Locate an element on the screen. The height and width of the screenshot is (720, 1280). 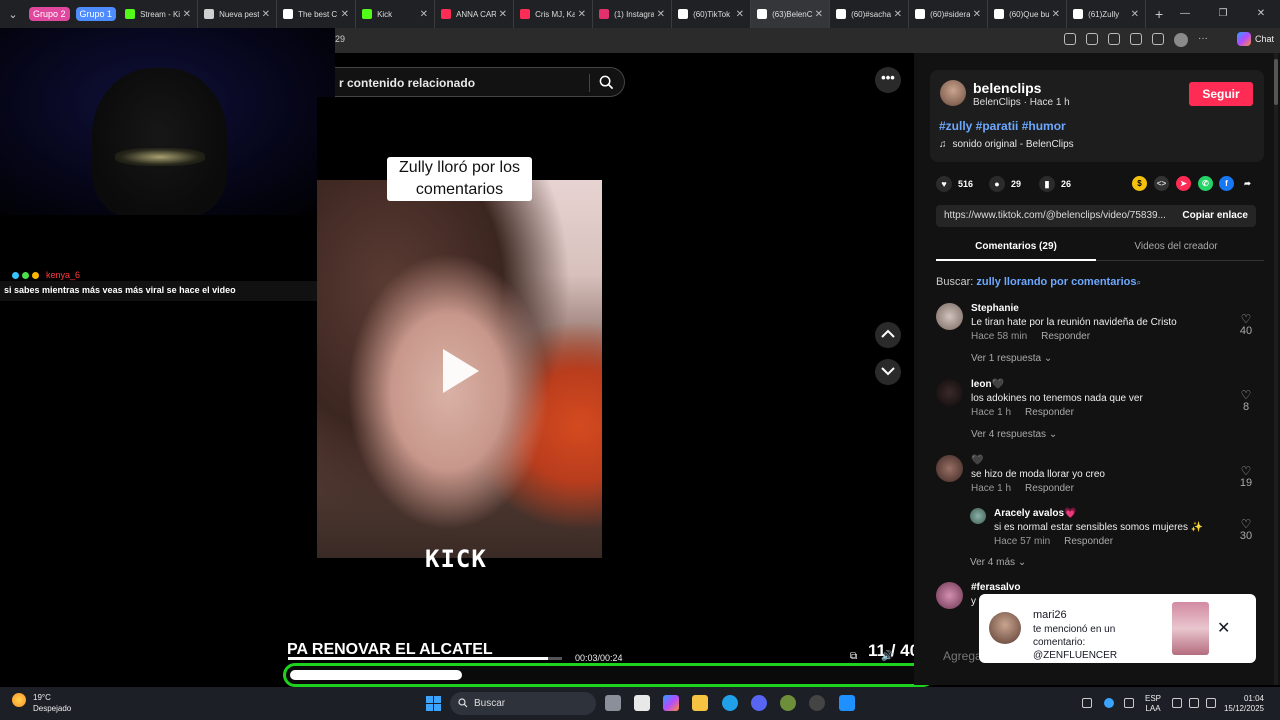
task-view-icon is located at coordinates (613, 703).